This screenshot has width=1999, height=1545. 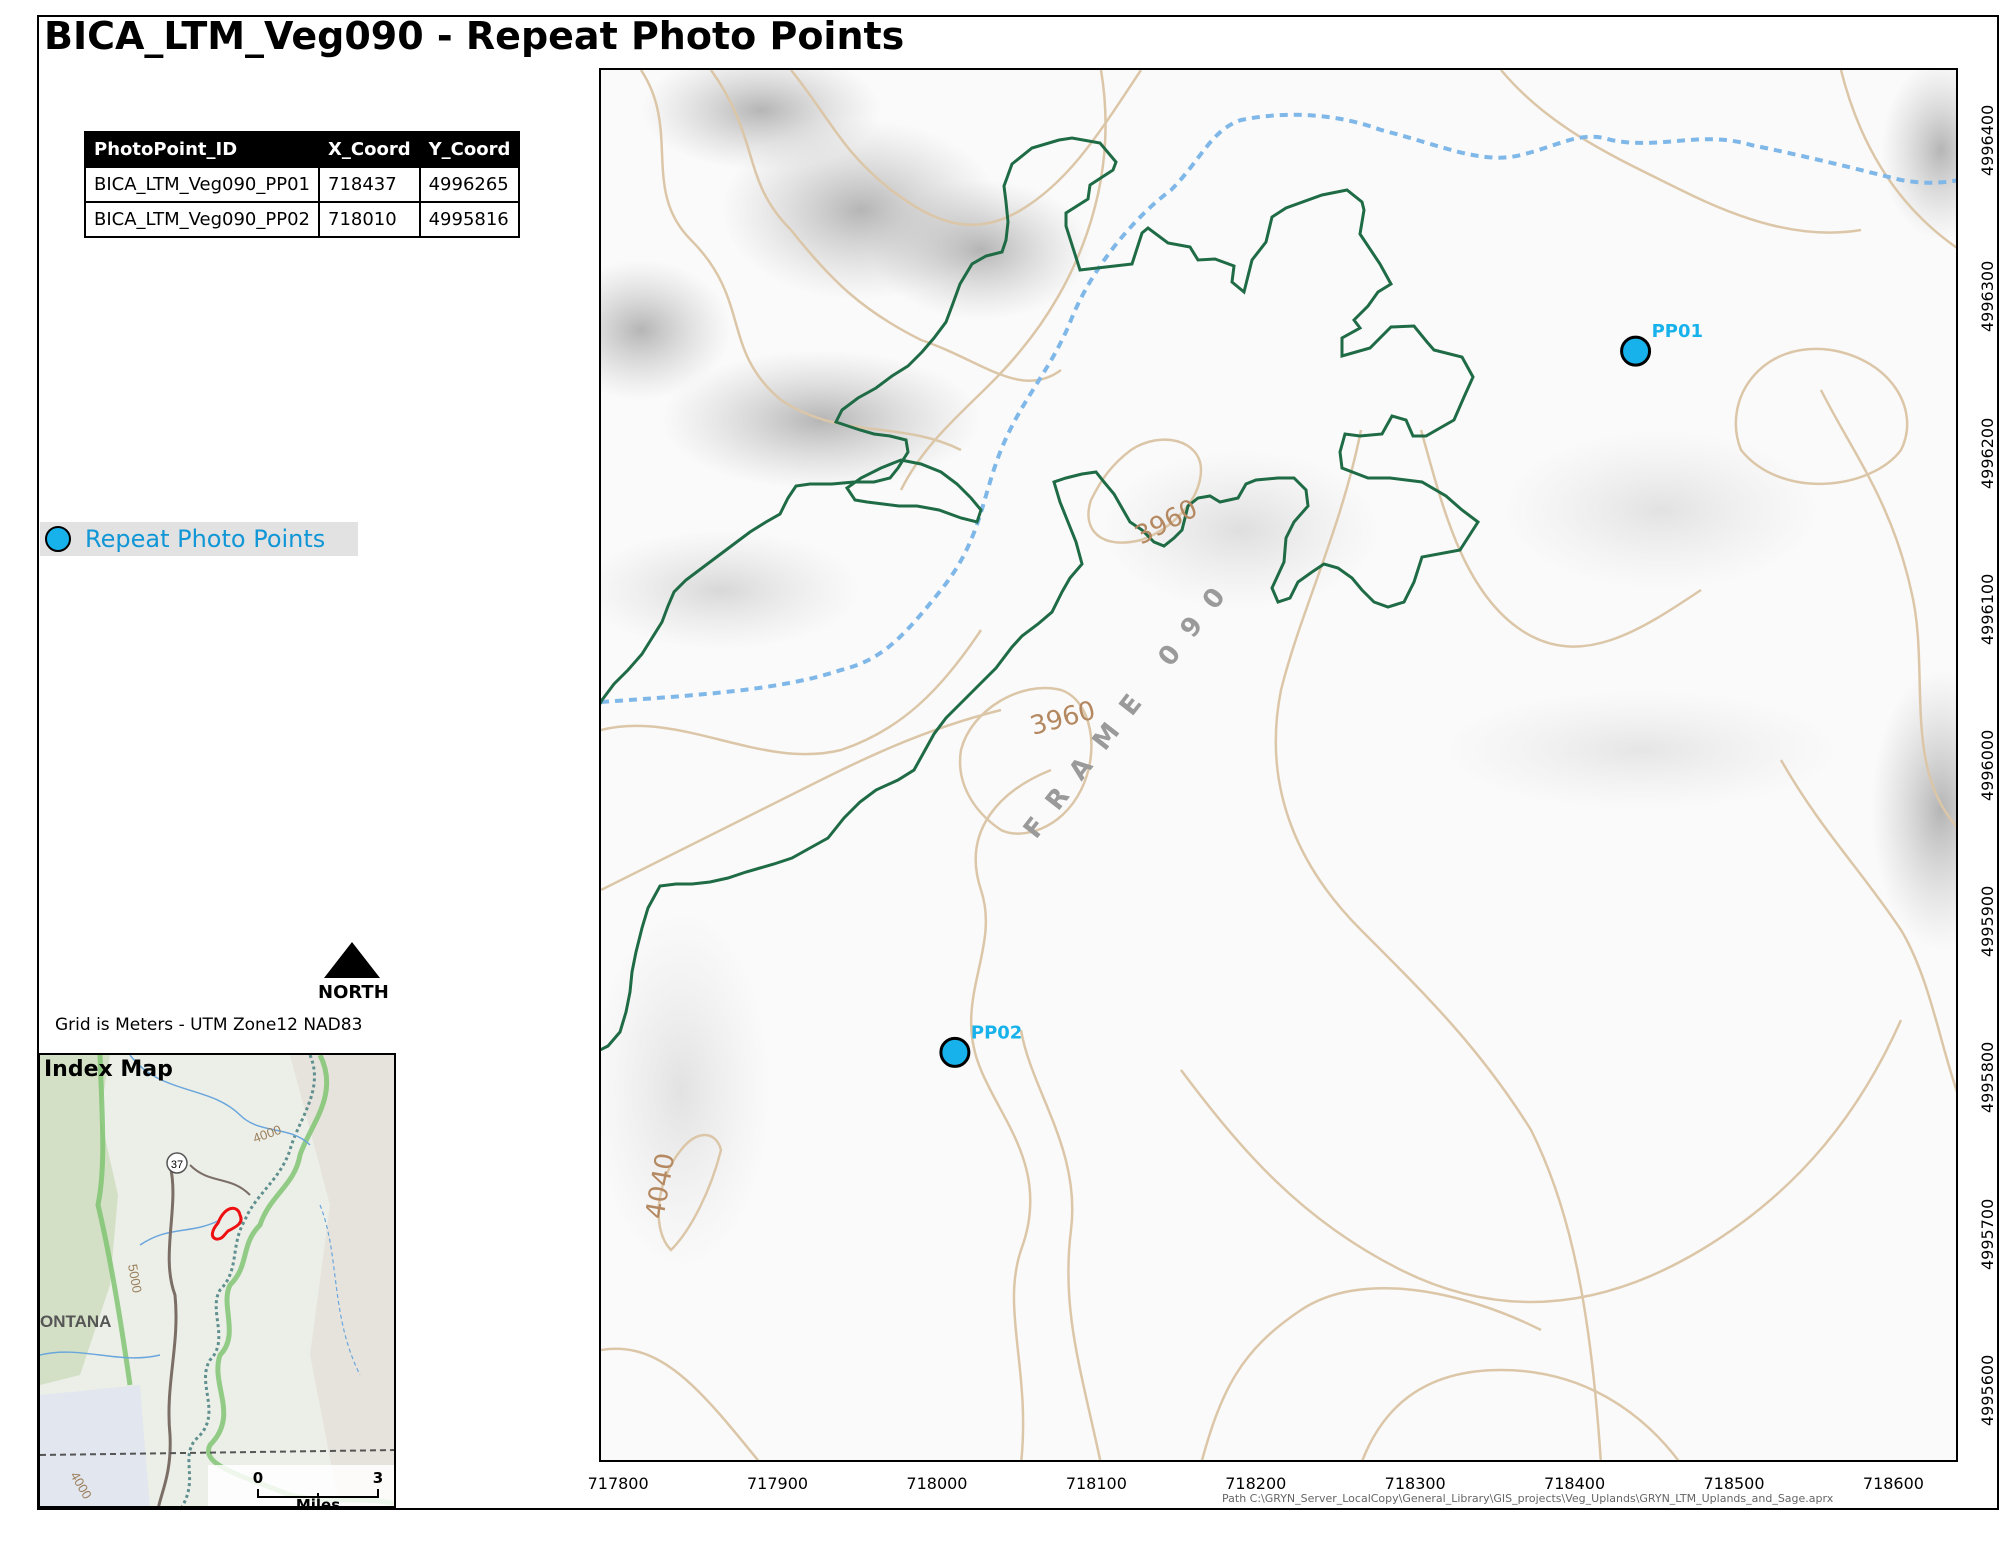 I want to click on north-label: NORTH, so click(x=353, y=992).